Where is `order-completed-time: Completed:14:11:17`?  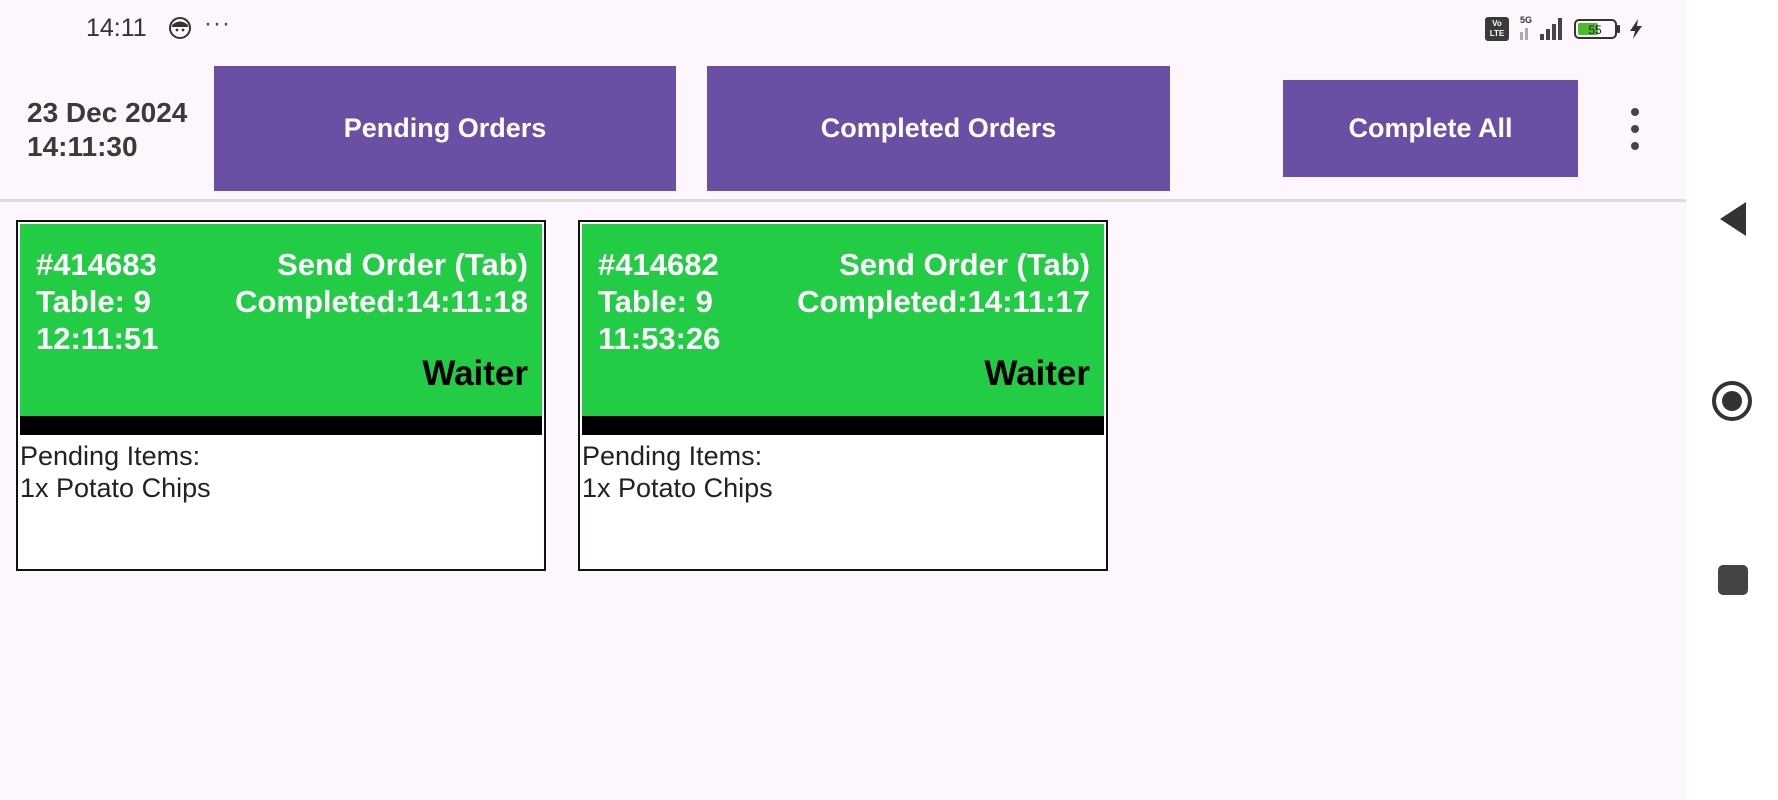
order-completed-time: Completed:14:11:17 is located at coordinates (943, 301).